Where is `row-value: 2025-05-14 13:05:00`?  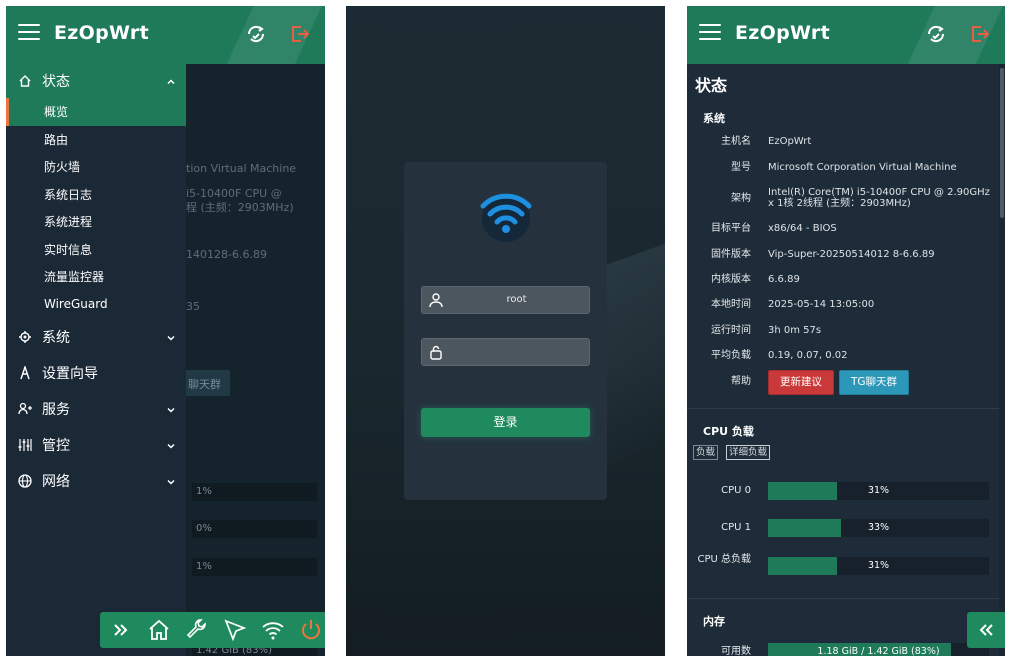
row-value: 2025-05-14 13:05:00 is located at coordinates (821, 304).